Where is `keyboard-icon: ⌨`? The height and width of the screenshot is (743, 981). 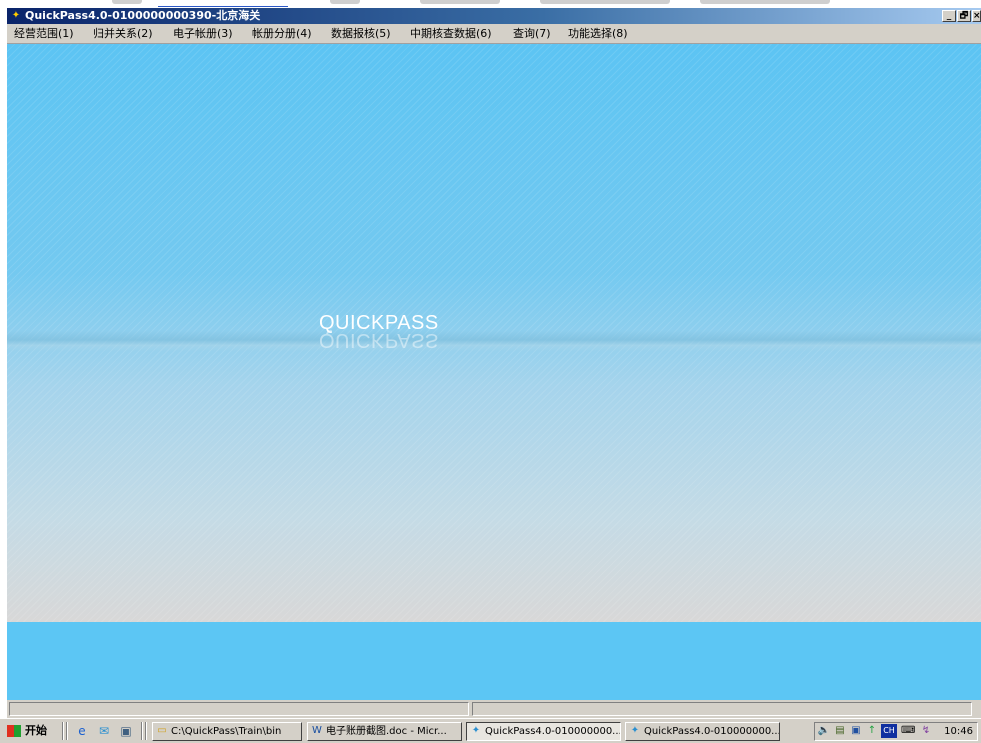
keyboard-icon: ⌨ is located at coordinates (908, 731).